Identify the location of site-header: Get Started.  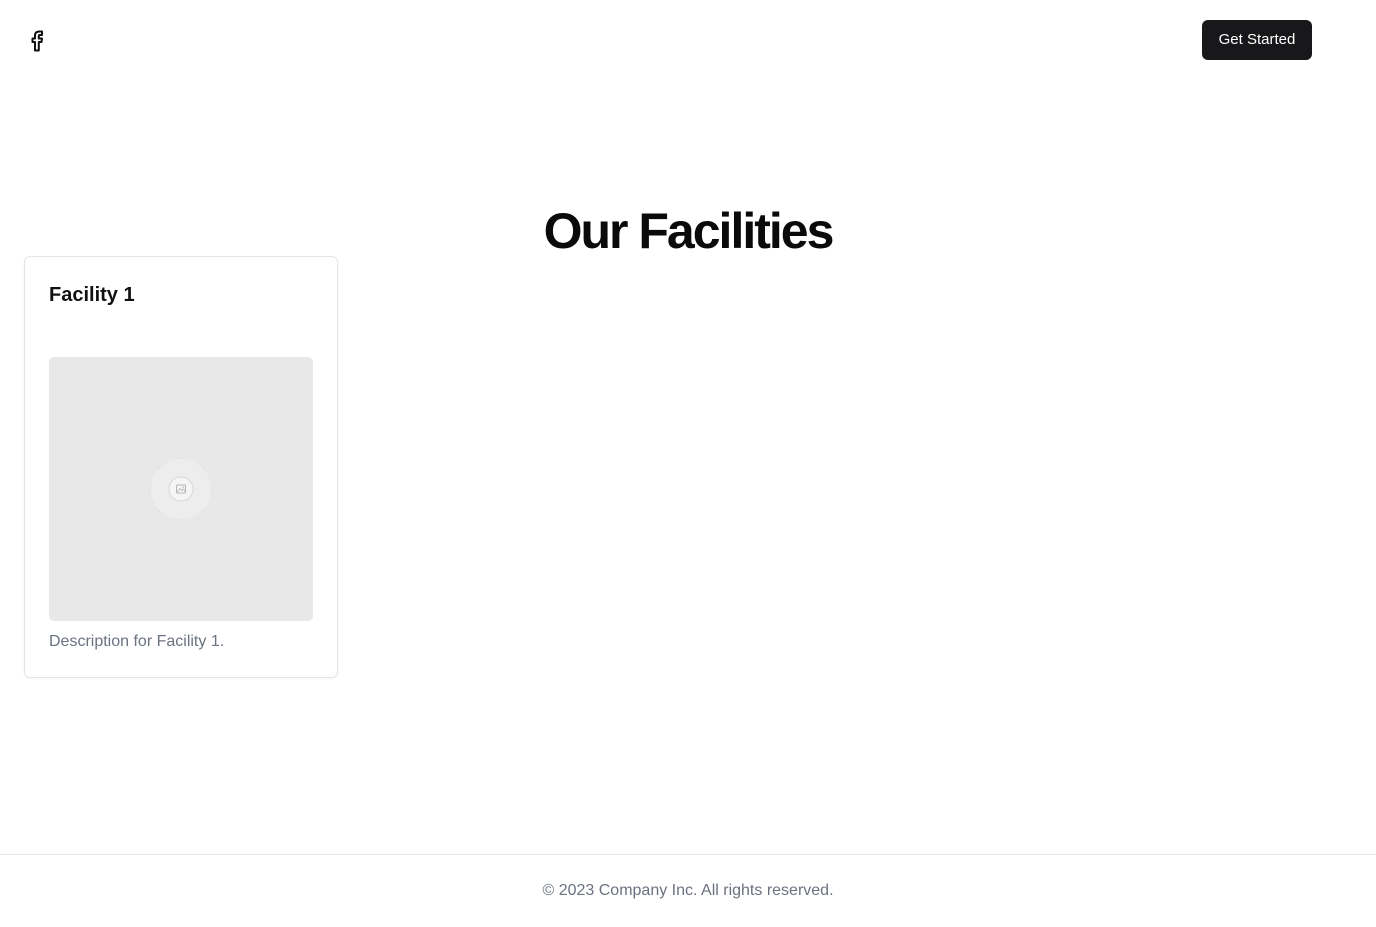
(688, 40).